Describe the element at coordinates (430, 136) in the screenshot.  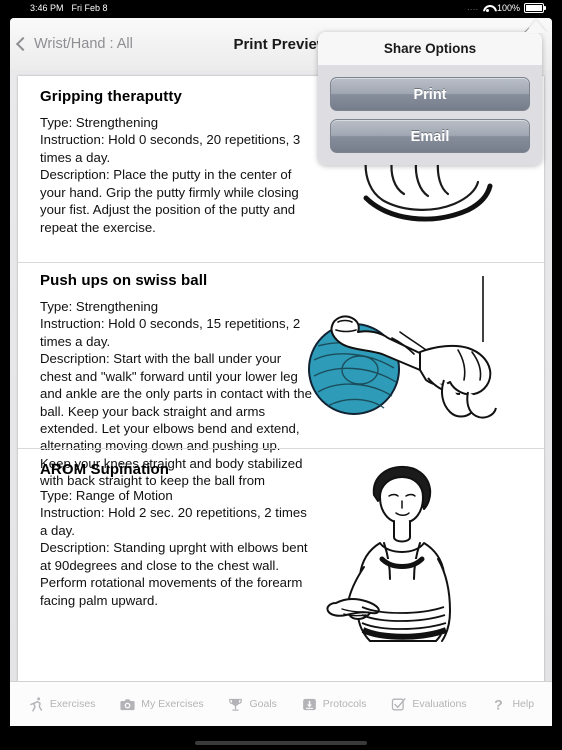
I see `email-button: Email` at that location.